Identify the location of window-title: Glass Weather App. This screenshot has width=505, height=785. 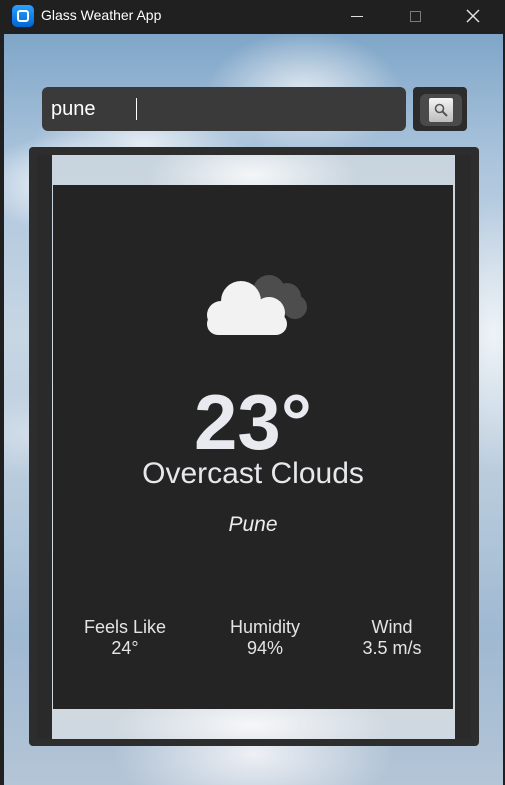
(101, 15).